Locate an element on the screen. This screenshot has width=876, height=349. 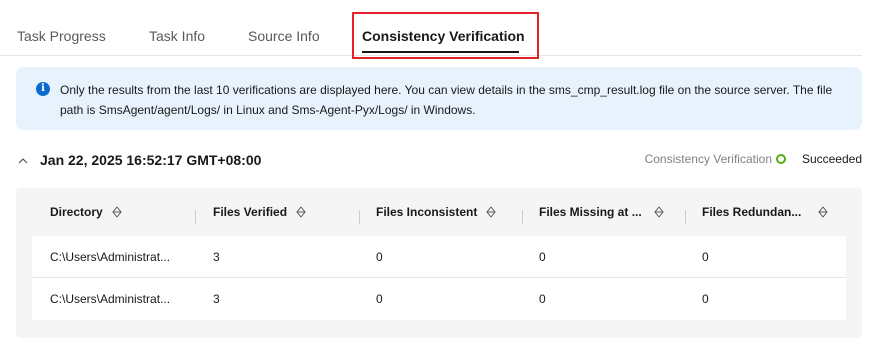
chevron-up-icon is located at coordinates (23, 161).